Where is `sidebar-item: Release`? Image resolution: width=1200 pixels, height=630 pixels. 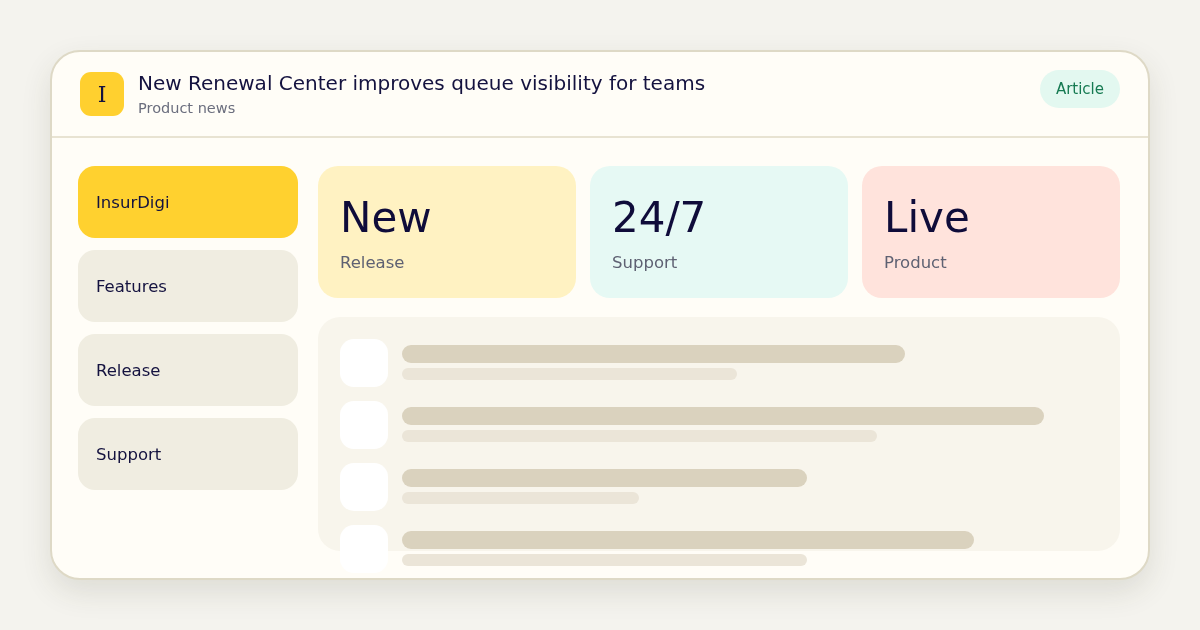 sidebar-item: Release is located at coordinates (188, 370).